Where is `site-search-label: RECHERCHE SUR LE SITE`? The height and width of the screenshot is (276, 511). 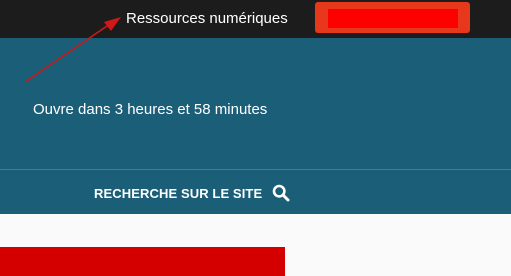 site-search-label: RECHERCHE SUR LE SITE is located at coordinates (178, 193).